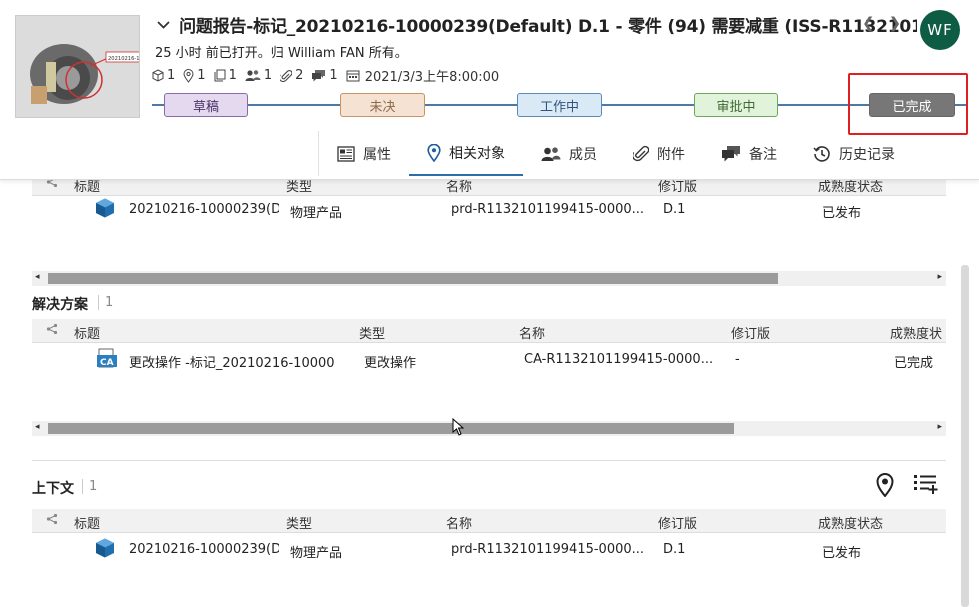 The image size is (979, 607). I want to click on vertical-scrollbar, so click(965, 436).